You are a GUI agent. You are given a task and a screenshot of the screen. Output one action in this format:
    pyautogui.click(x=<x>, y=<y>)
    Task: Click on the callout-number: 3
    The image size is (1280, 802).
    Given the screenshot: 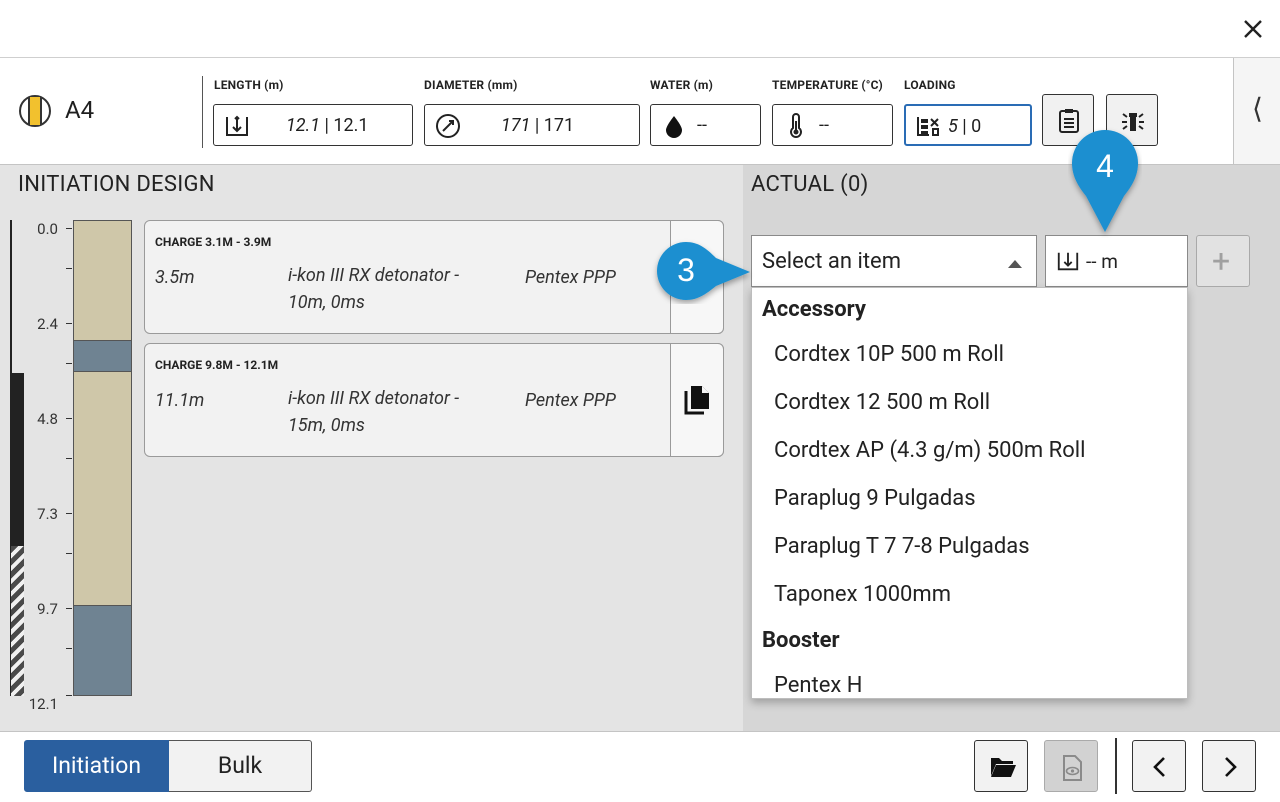 What is the action you would take?
    pyautogui.click(x=686, y=270)
    